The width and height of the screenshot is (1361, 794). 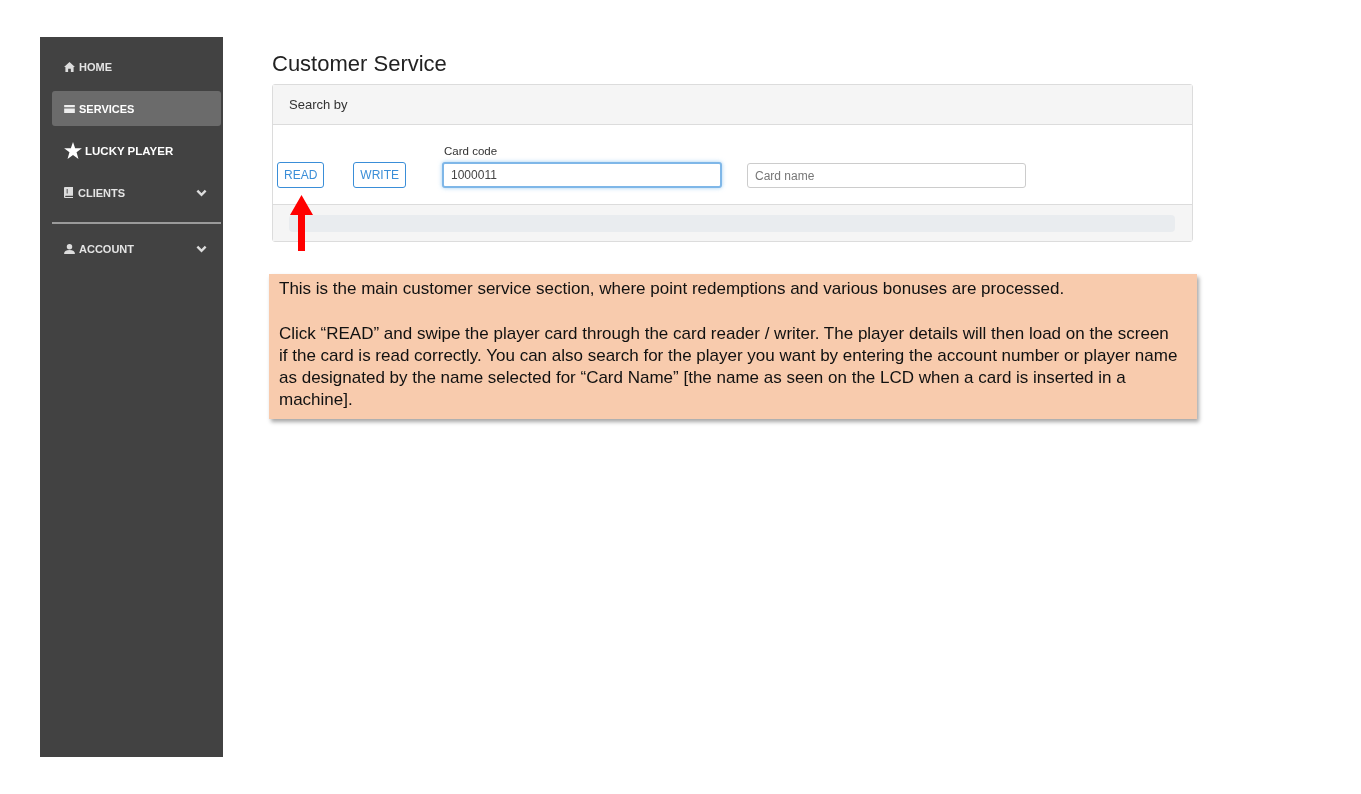 What do you see at coordinates (73, 150) in the screenshot?
I see `star-icon` at bounding box center [73, 150].